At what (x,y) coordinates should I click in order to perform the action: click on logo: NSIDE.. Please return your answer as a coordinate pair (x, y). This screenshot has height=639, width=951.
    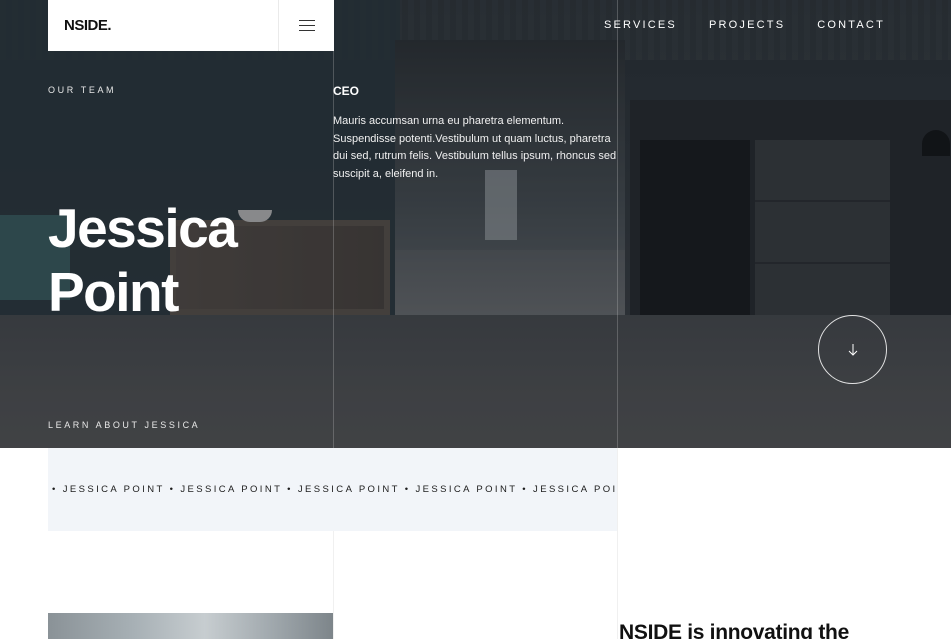
    Looking at the image, I should click on (88, 25).